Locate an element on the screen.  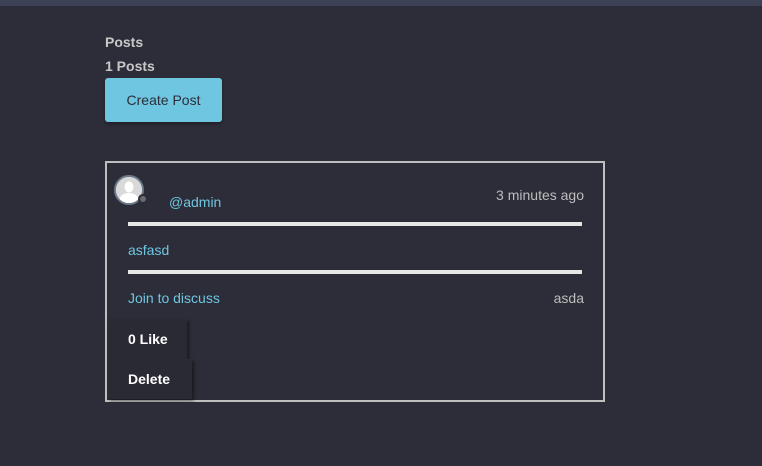
like-button: 0 Like is located at coordinates (147, 339).